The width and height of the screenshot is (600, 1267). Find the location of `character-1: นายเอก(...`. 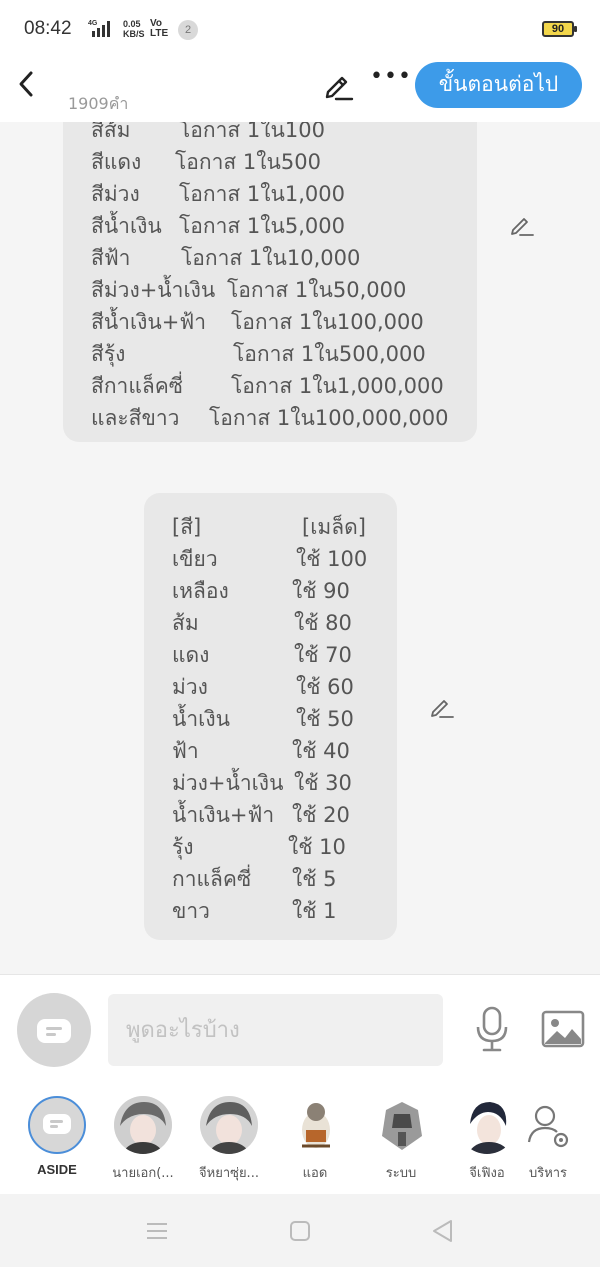

character-1: นายเอก(... is located at coordinates (143, 1139).